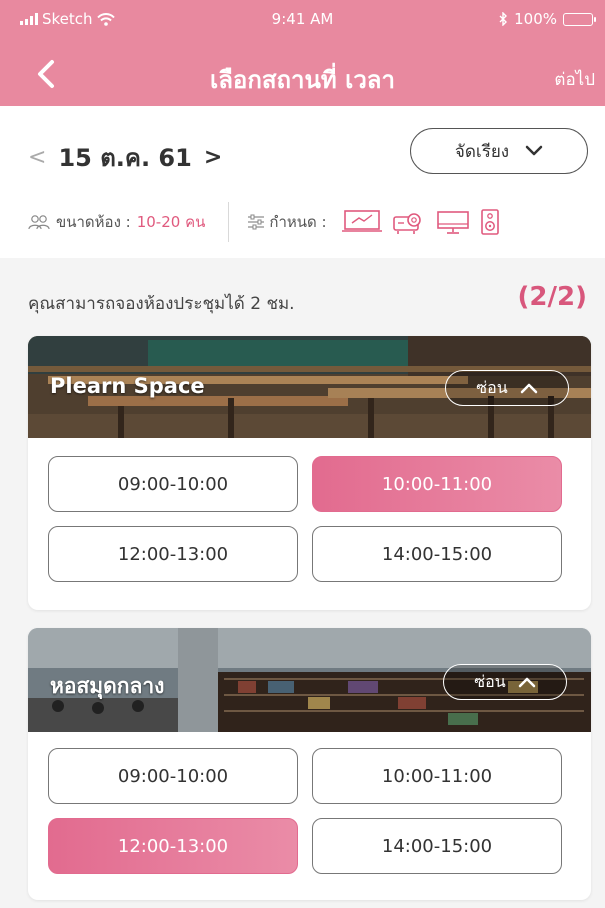 The height and width of the screenshot is (908, 605). I want to click on monitor-icon, so click(453, 222).